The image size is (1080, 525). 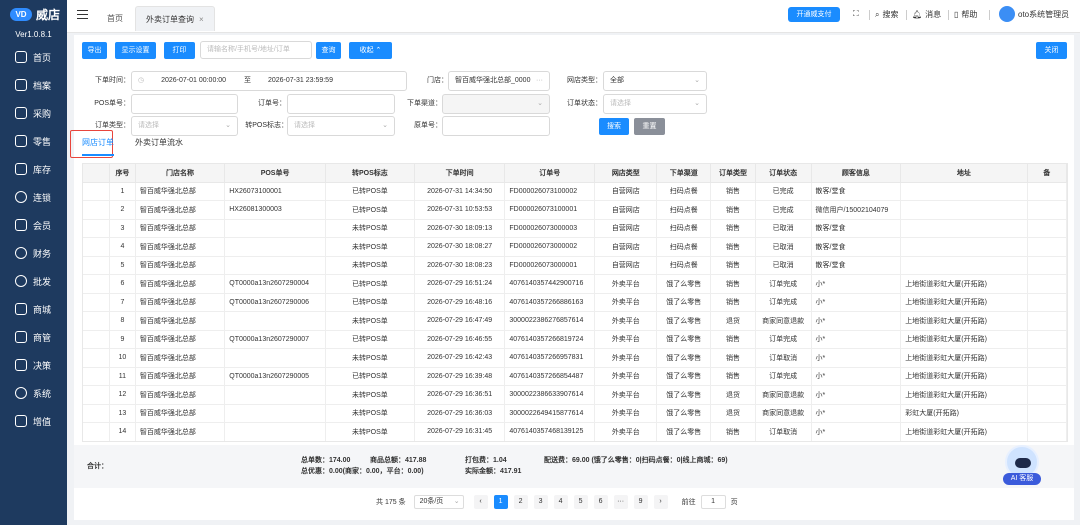 What do you see at coordinates (649, 126) in the screenshot?
I see `reset-button: 重置` at bounding box center [649, 126].